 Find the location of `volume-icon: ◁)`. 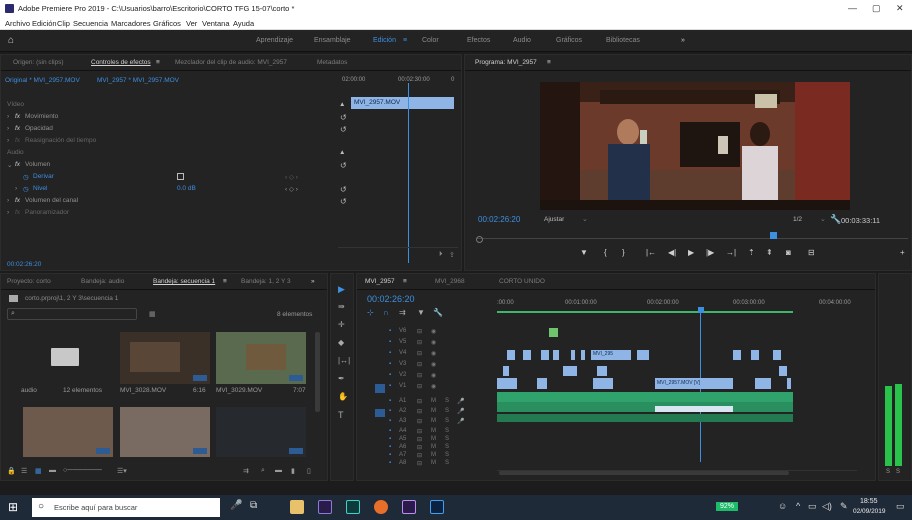

volume-icon: ◁) is located at coordinates (827, 506).